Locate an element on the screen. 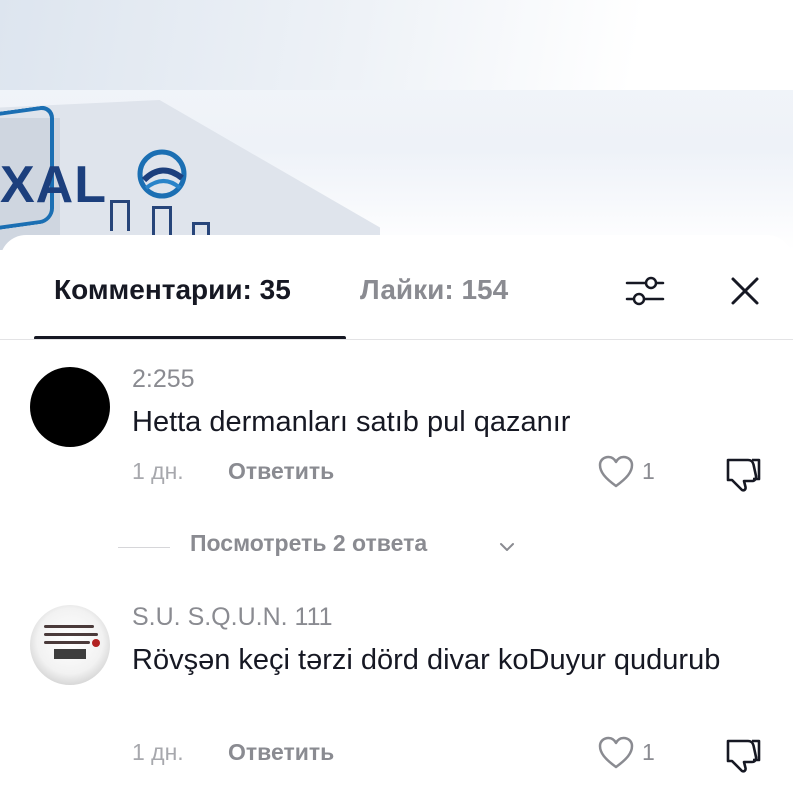 This screenshot has width=793, height=800. sheet-tabs: Комментарии: 35 Лайки: 154 is located at coordinates (396, 287).